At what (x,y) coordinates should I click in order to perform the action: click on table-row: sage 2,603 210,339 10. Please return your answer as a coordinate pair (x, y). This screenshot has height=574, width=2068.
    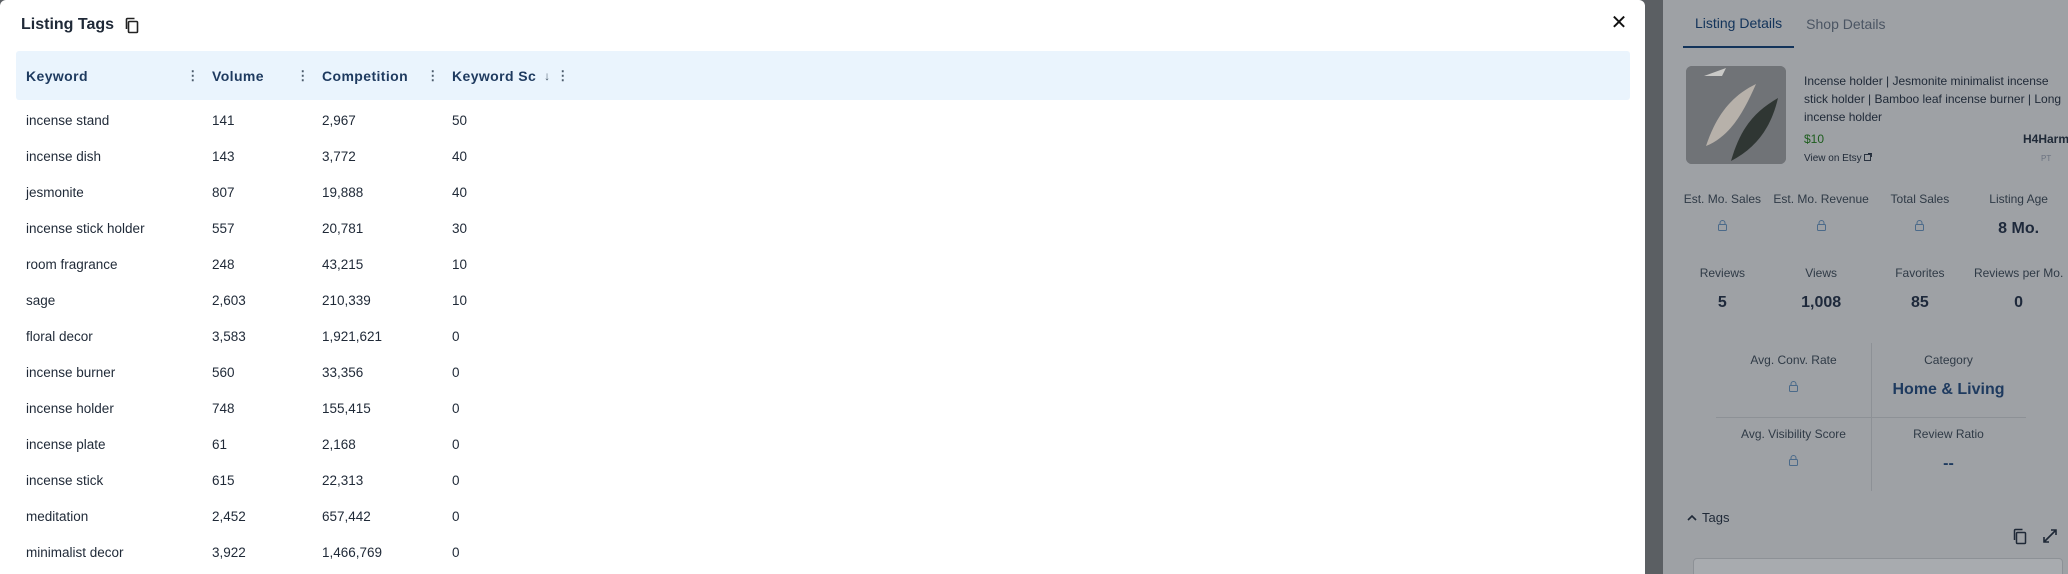
    Looking at the image, I should click on (823, 300).